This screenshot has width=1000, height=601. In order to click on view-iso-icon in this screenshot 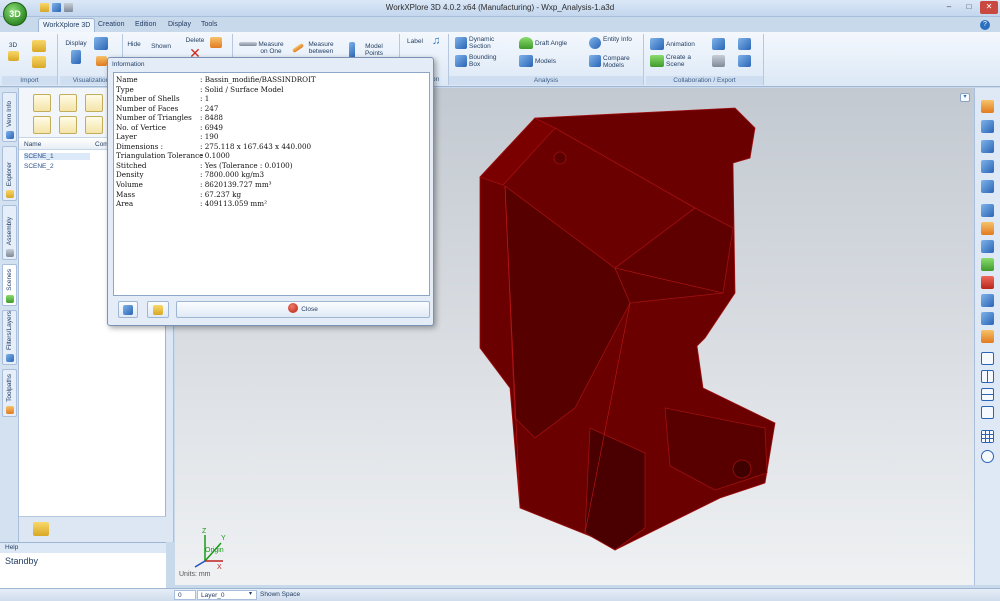, I will do `click(987, 210)`.